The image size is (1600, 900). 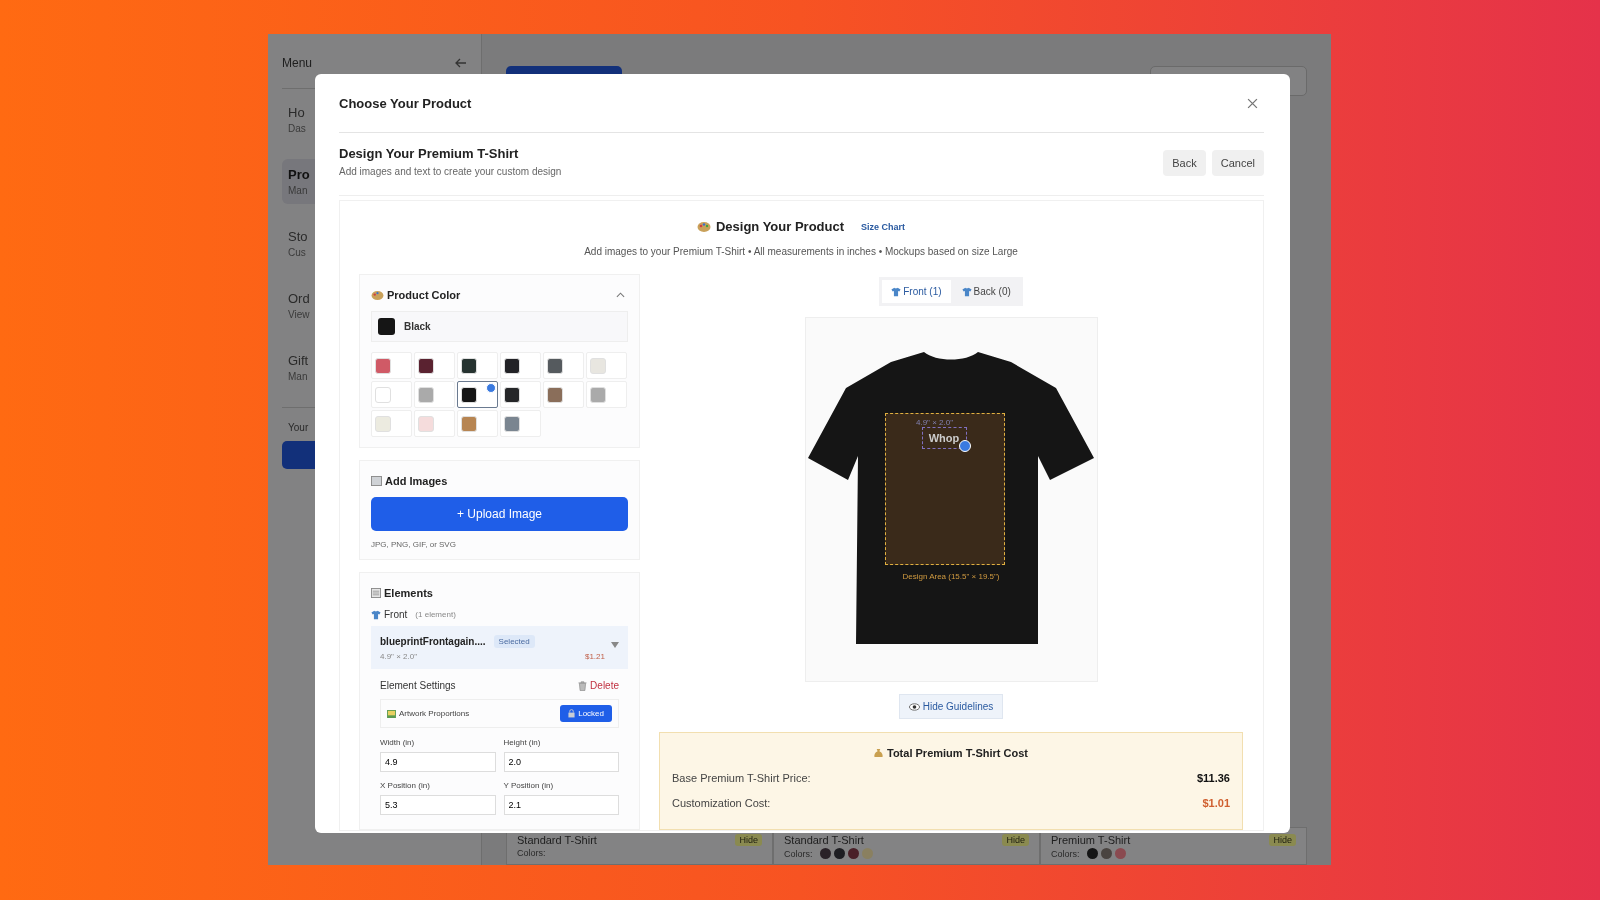 What do you see at coordinates (438, 805) in the screenshot?
I see `number-field: 5.3` at bounding box center [438, 805].